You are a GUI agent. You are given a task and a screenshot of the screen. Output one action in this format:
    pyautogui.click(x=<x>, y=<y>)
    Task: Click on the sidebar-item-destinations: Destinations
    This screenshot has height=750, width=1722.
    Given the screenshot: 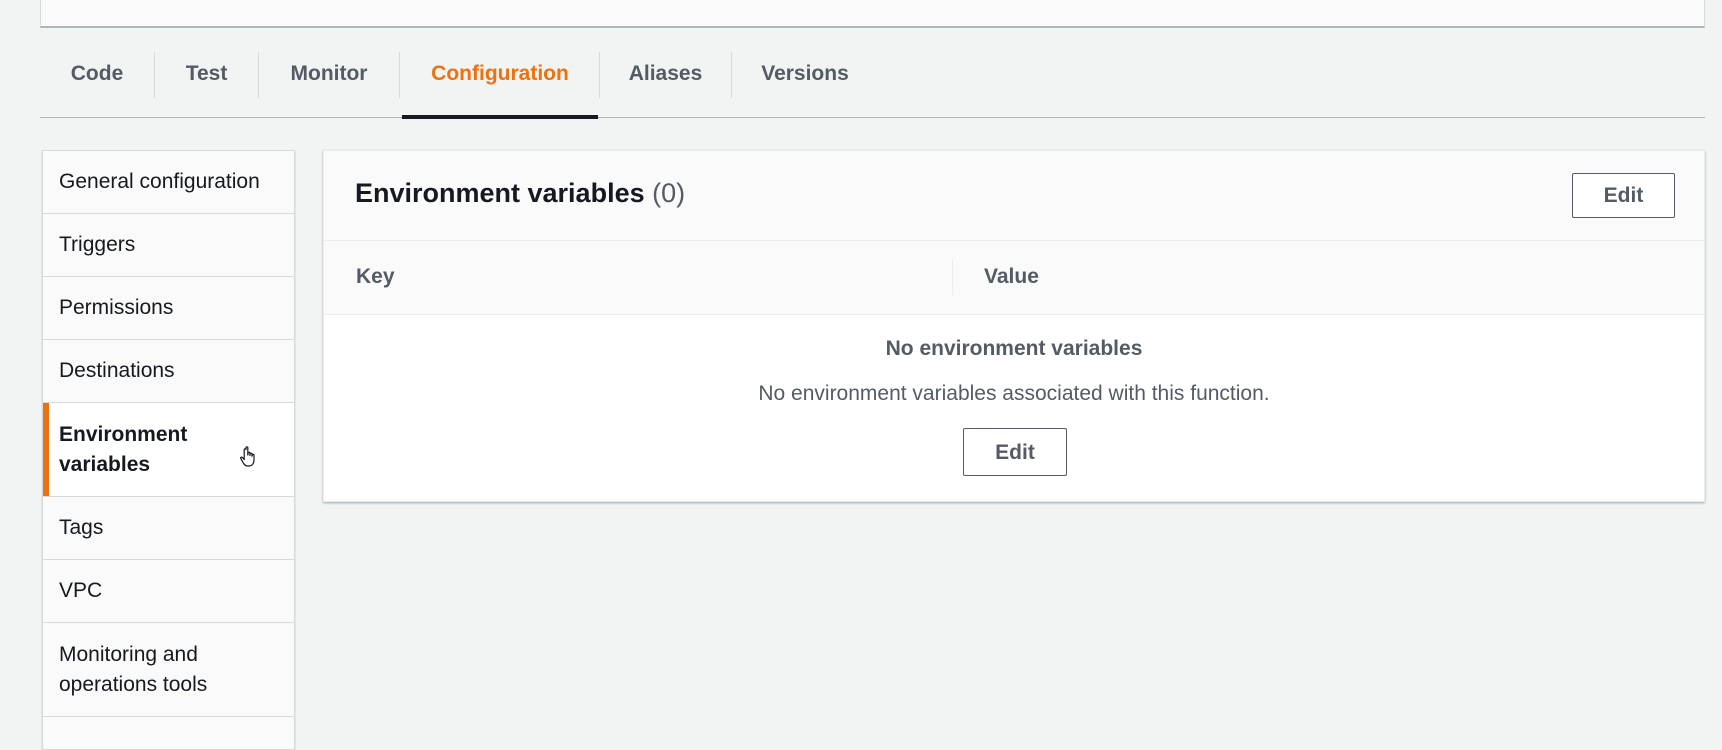 What is the action you would take?
    pyautogui.click(x=168, y=371)
    